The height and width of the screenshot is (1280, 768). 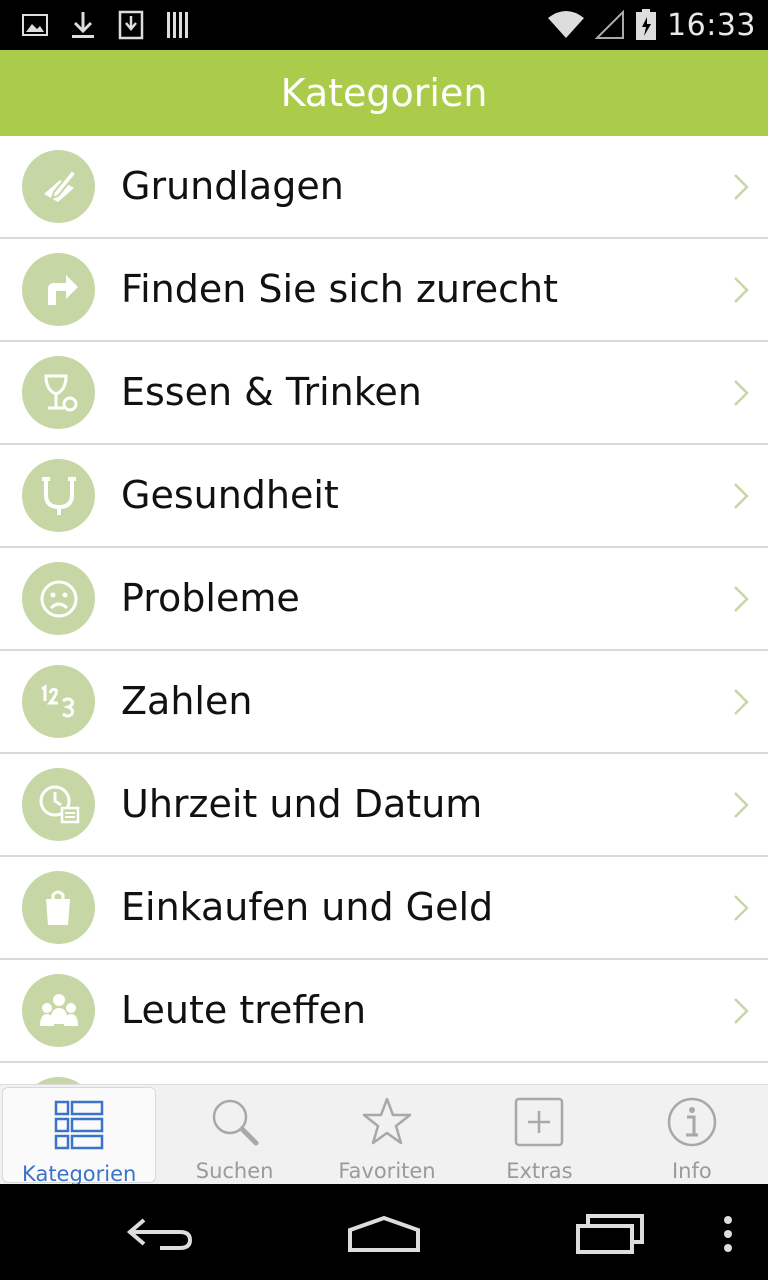 What do you see at coordinates (610, 24) in the screenshot?
I see `signal-icon` at bounding box center [610, 24].